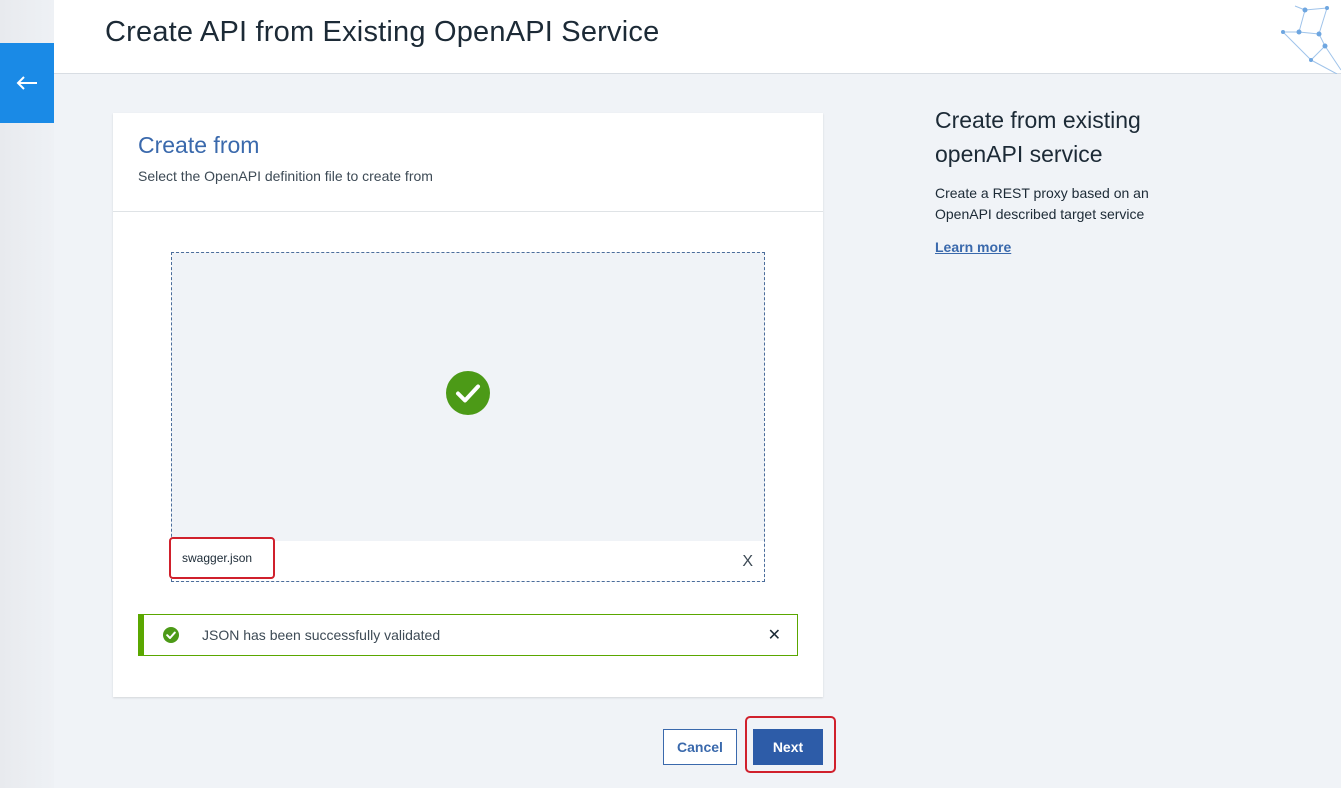 The width and height of the screenshot is (1341, 788). What do you see at coordinates (1038, 137) in the screenshot?
I see `info-title: Create from existing openAPI service` at bounding box center [1038, 137].